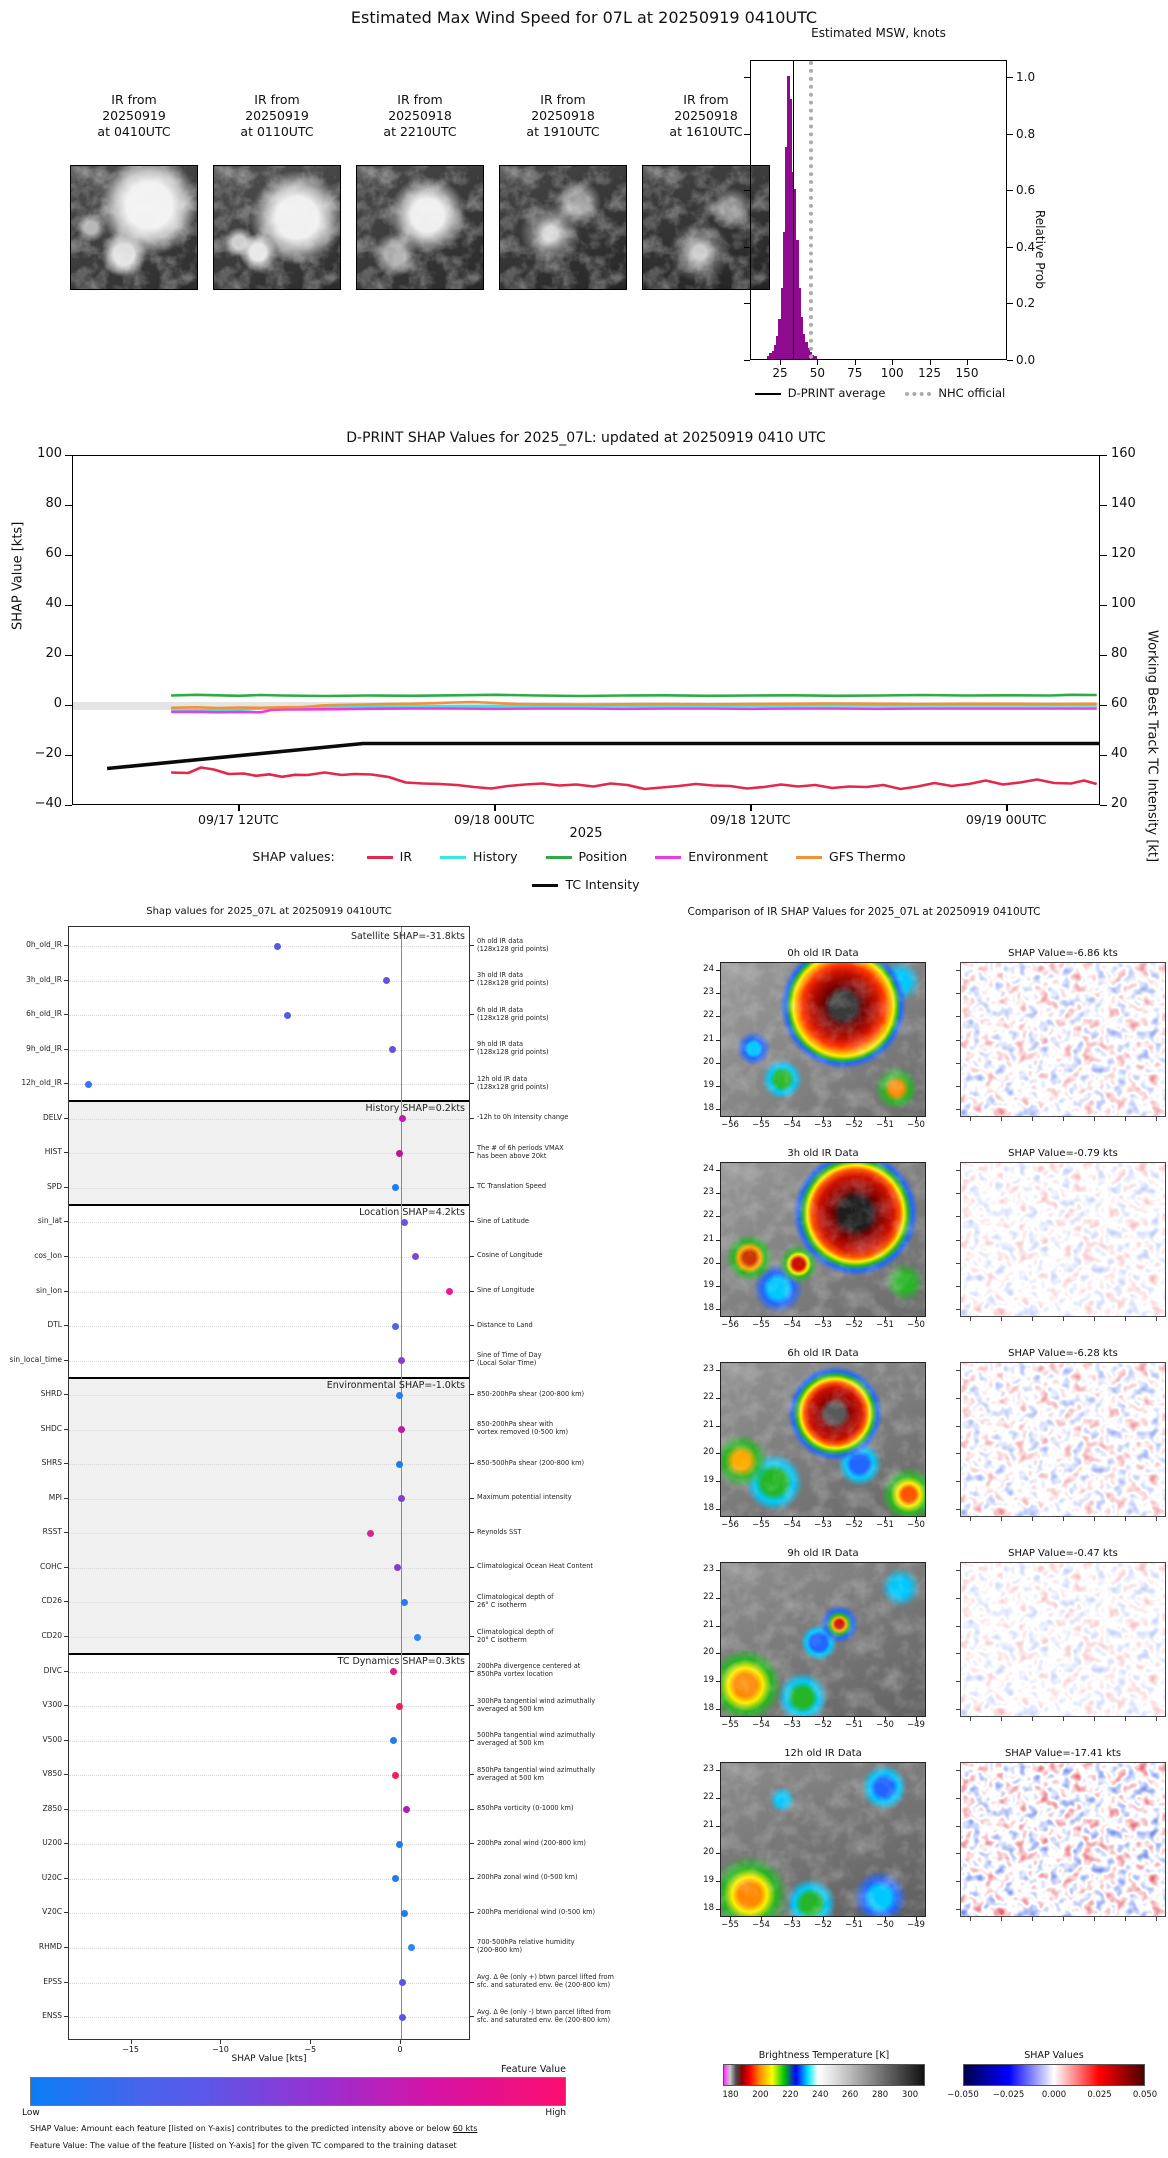  Describe the element at coordinates (761, 1725) in the screenshot. I see `lon-tick-label: −54` at that location.